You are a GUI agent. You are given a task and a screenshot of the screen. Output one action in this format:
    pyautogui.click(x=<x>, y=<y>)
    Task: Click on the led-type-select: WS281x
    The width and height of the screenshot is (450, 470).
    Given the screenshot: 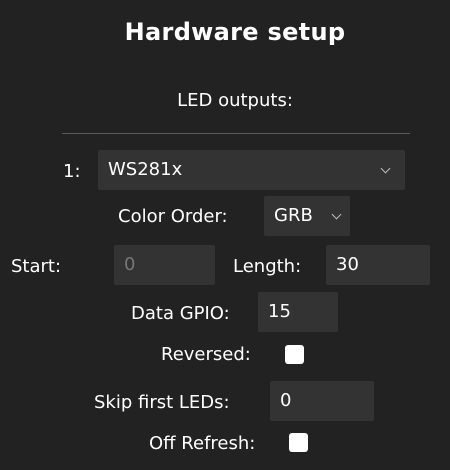 What is the action you would take?
    pyautogui.click(x=251, y=170)
    